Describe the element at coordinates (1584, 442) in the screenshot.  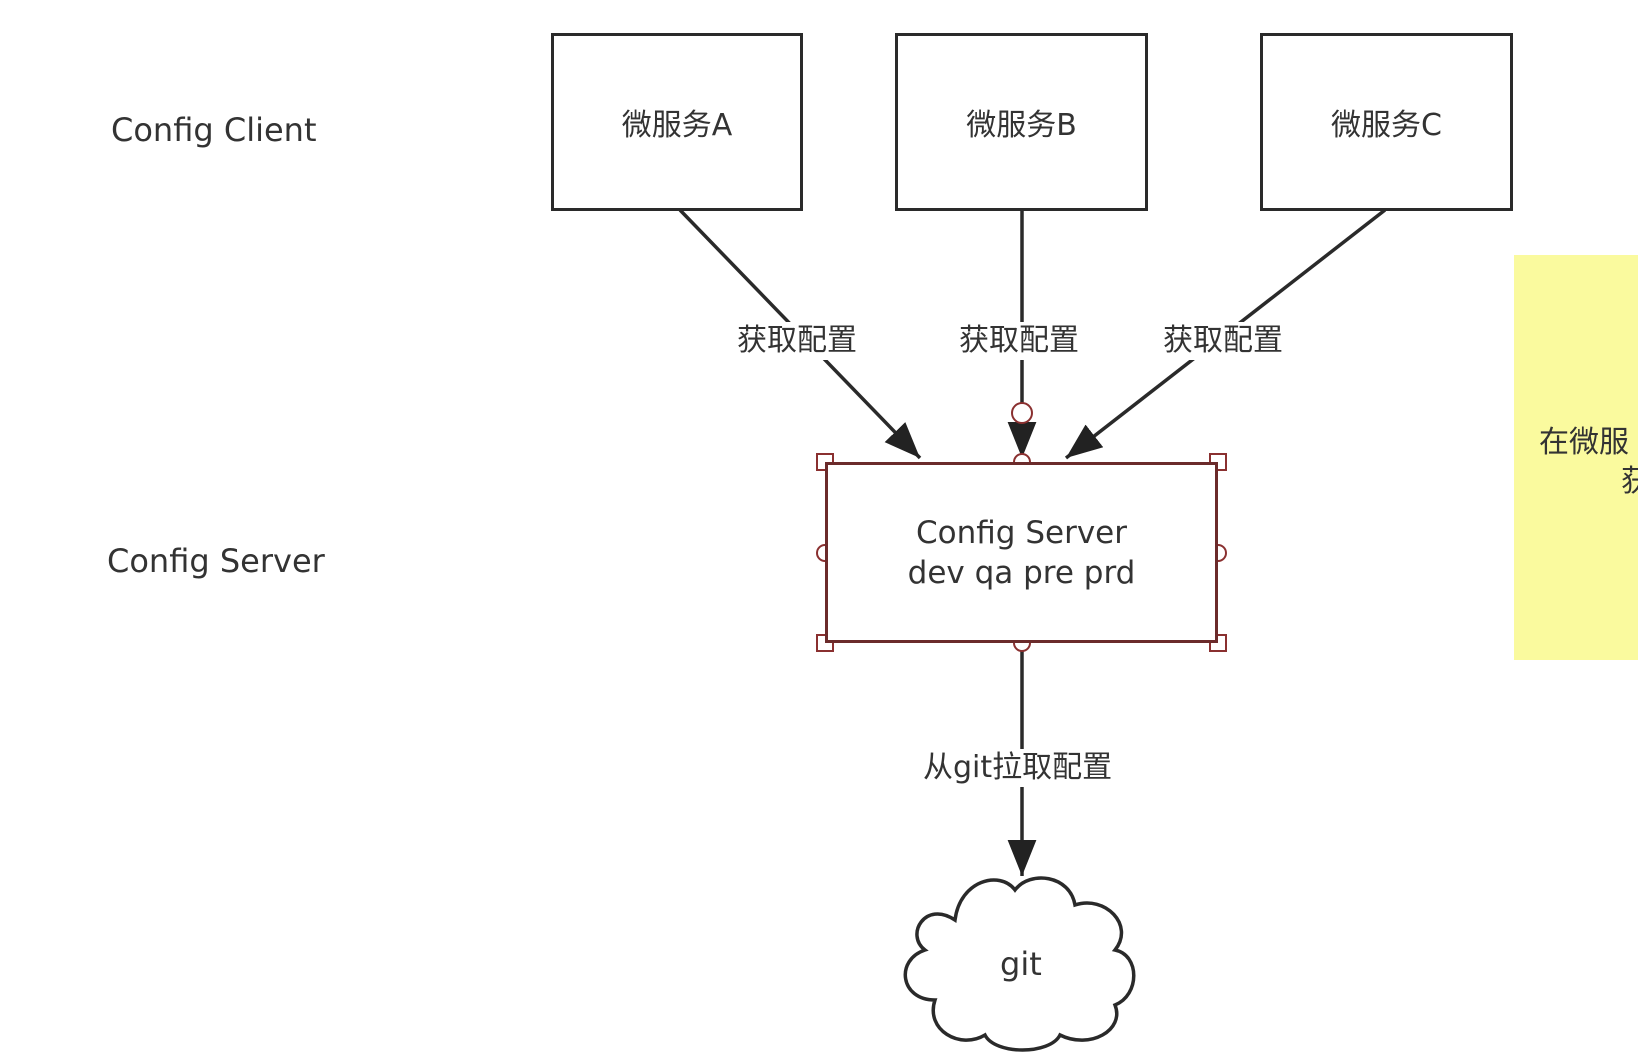
I see `sticky-note-line1: 在微服` at that location.